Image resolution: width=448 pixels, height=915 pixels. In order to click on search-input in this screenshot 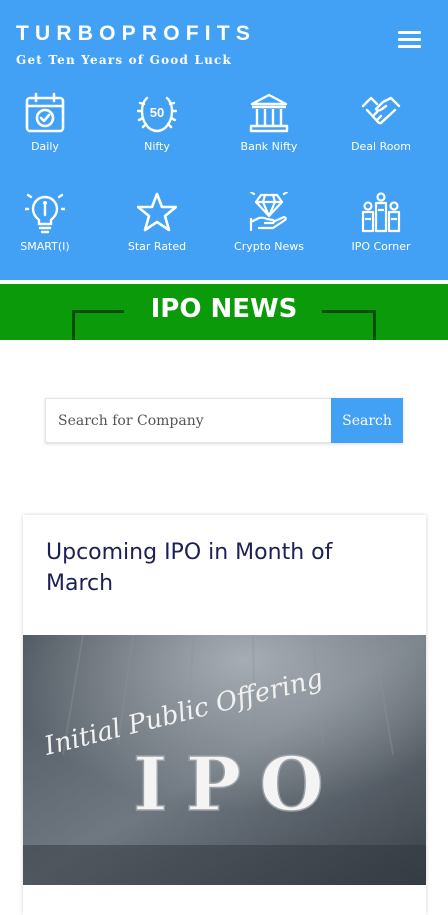, I will do `click(188, 420)`.